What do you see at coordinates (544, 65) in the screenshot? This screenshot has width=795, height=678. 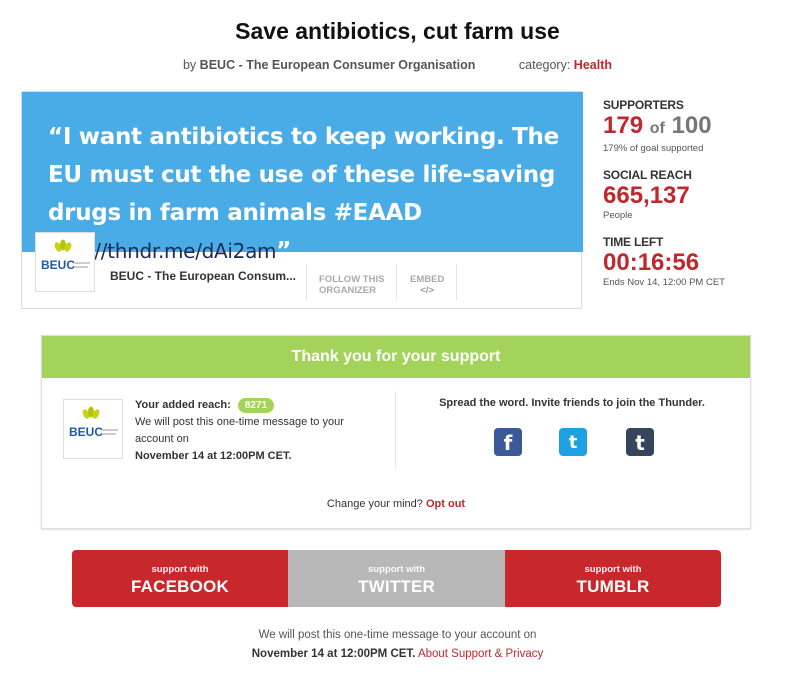 I see `category-label: category:` at bounding box center [544, 65].